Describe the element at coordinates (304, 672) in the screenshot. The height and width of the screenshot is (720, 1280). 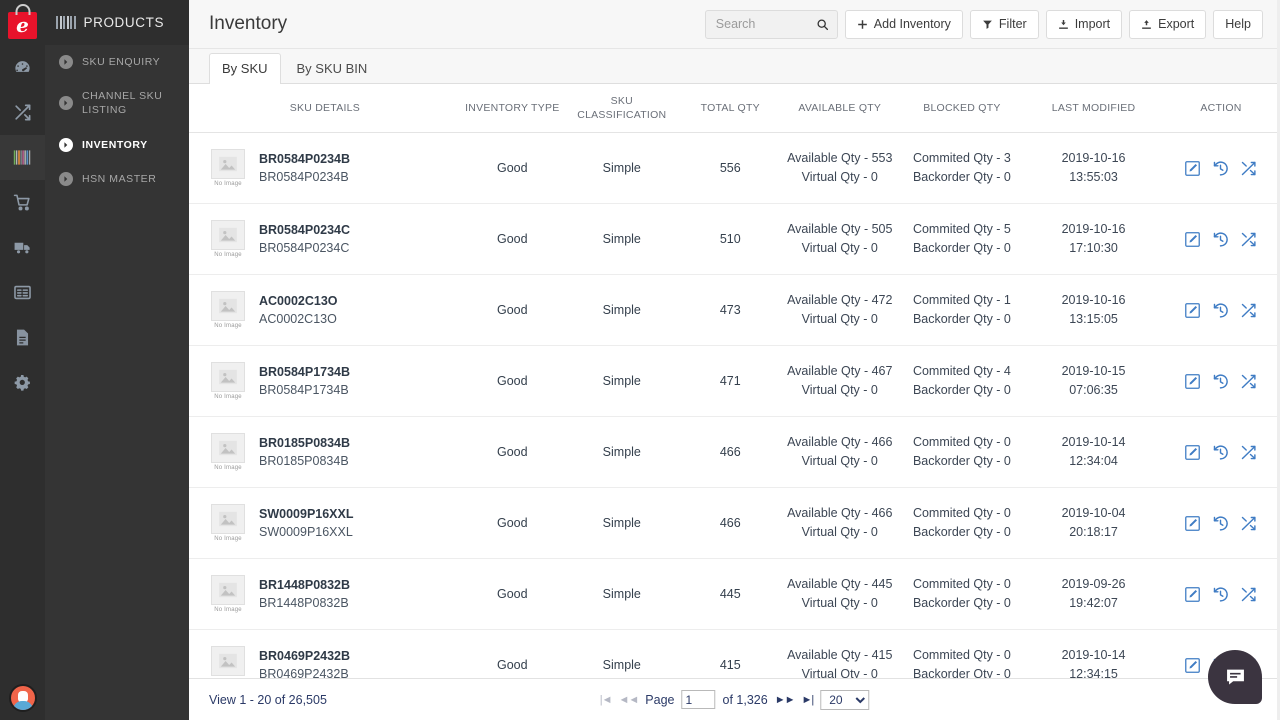
I see `sku-sub-code: BR0469P2432B` at that location.